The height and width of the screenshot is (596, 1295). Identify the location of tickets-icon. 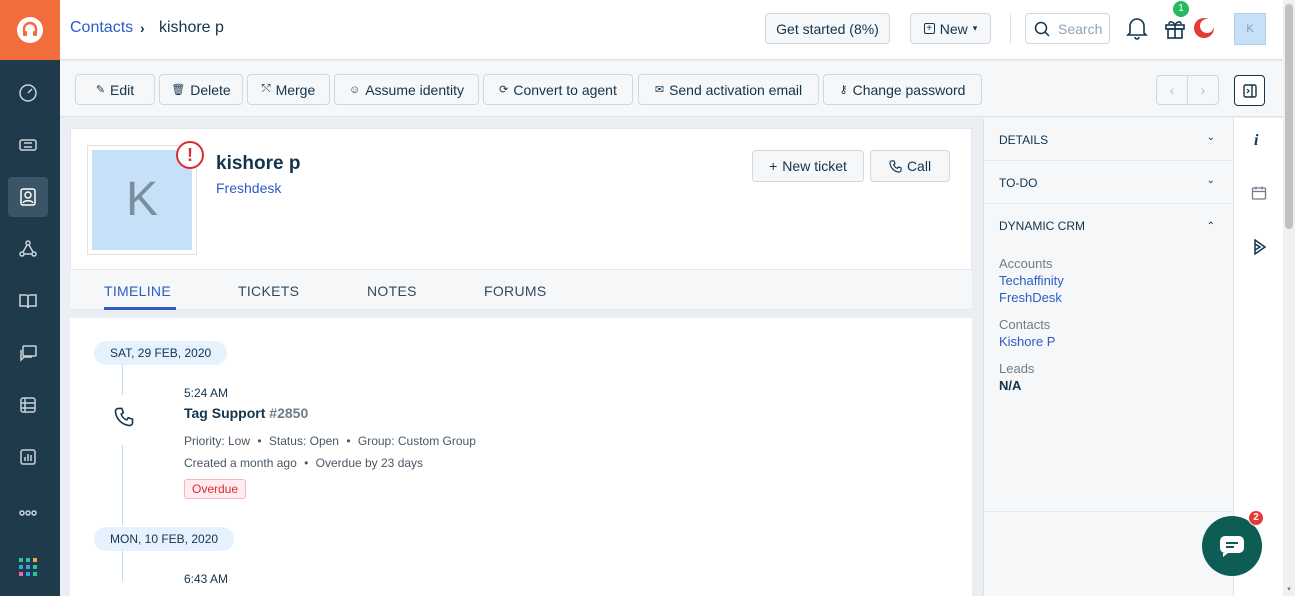
(28, 145).